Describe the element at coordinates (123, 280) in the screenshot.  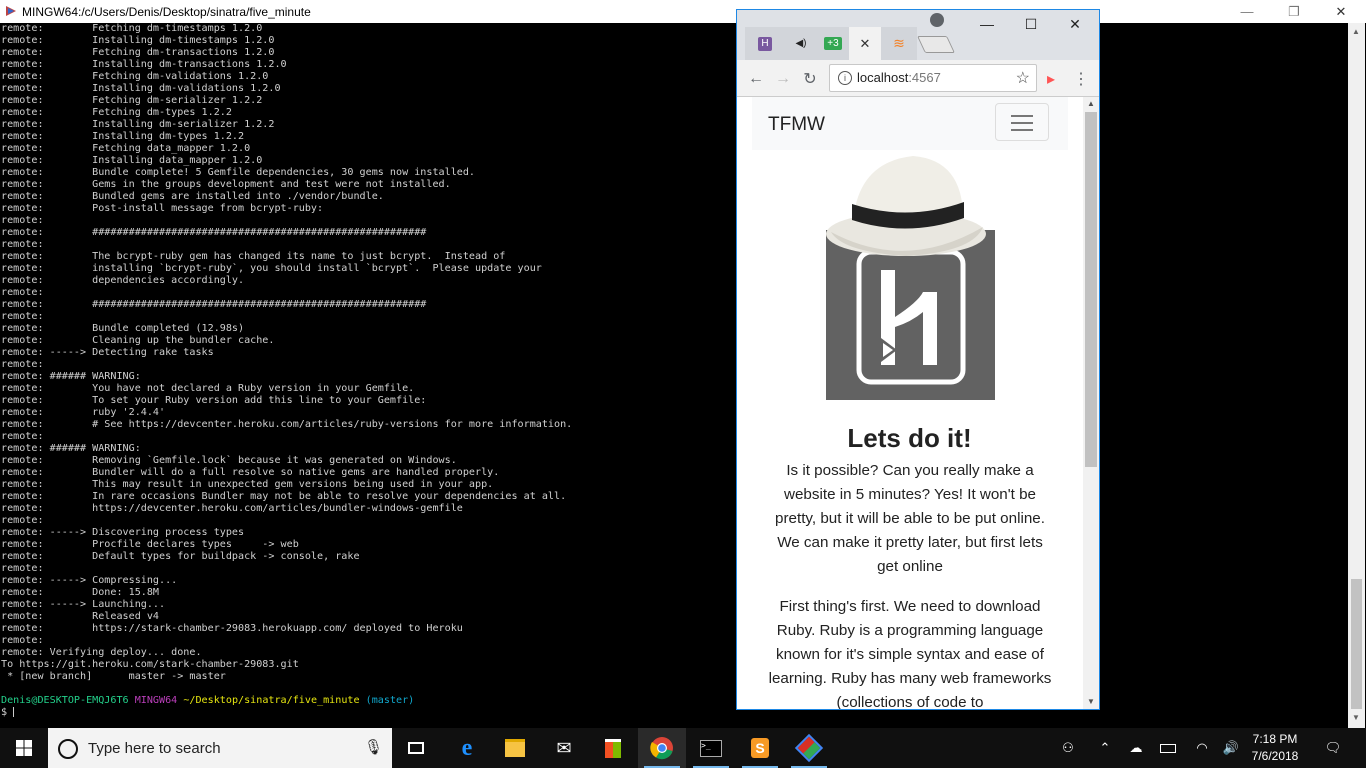
I see `terminal-line: remote: dependencies accordingly.` at that location.